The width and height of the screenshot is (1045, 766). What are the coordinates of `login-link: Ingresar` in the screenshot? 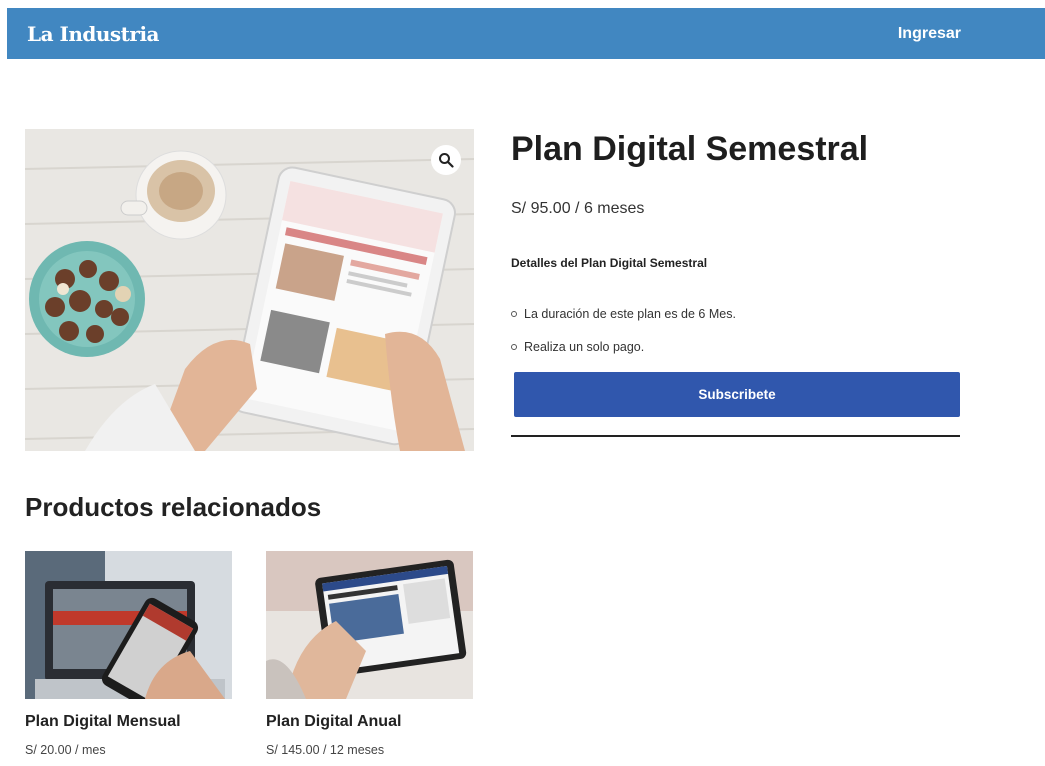 It's located at (929, 34).